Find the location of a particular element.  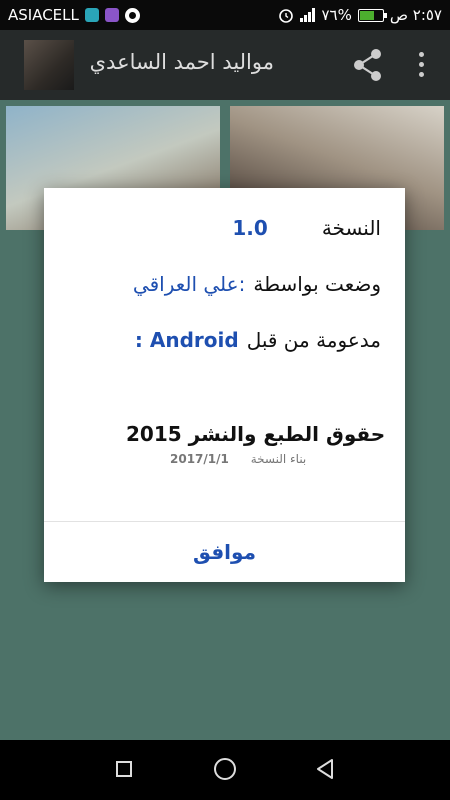

build-date: 2017/1/1 is located at coordinates (199, 459).